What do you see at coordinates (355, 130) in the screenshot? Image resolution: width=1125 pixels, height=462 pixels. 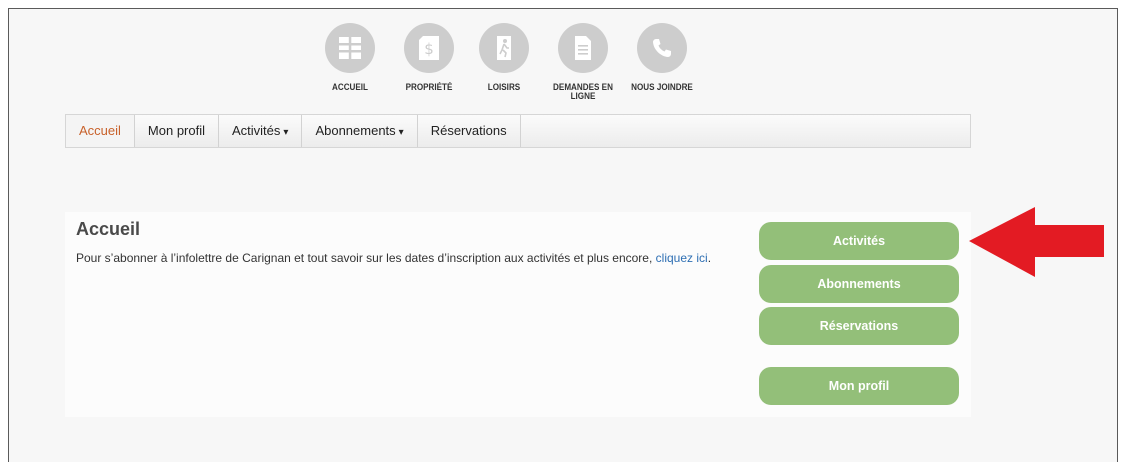 I see `nav-label: Abonnements` at bounding box center [355, 130].